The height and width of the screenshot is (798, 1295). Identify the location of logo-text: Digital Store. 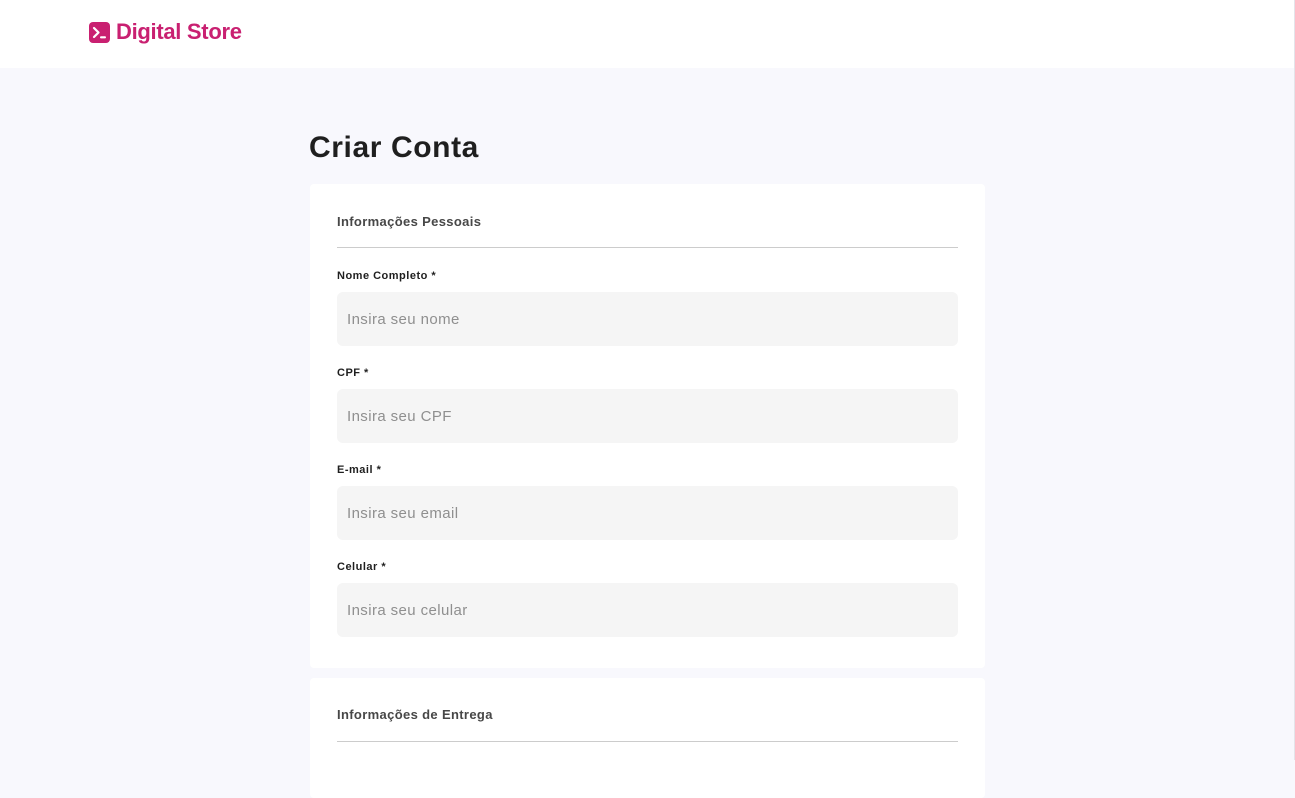
(179, 31).